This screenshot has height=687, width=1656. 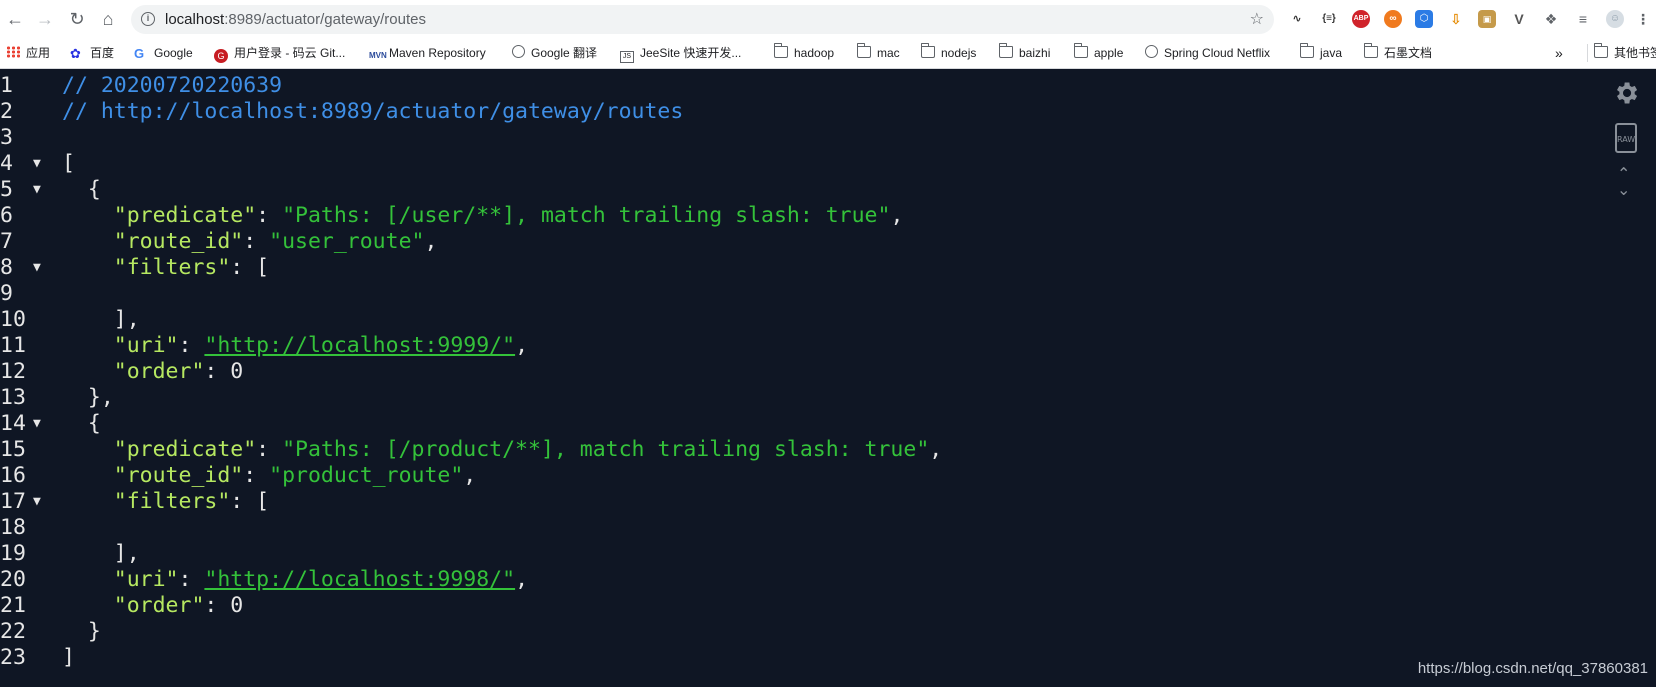 What do you see at coordinates (15, 19) in the screenshot?
I see `back-arrow-icon: ←` at bounding box center [15, 19].